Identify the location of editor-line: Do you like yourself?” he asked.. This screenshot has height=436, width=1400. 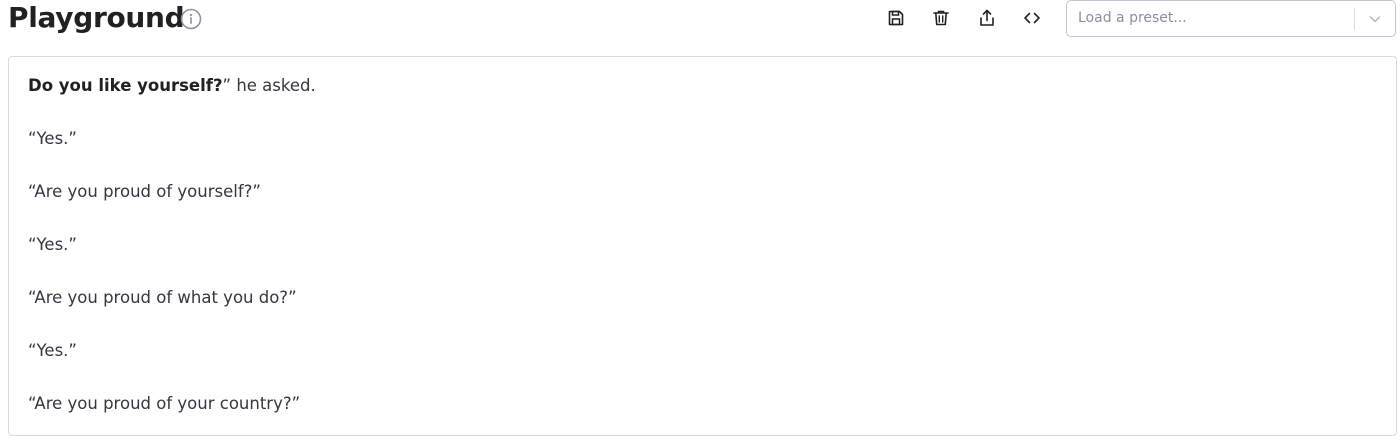
(702, 86).